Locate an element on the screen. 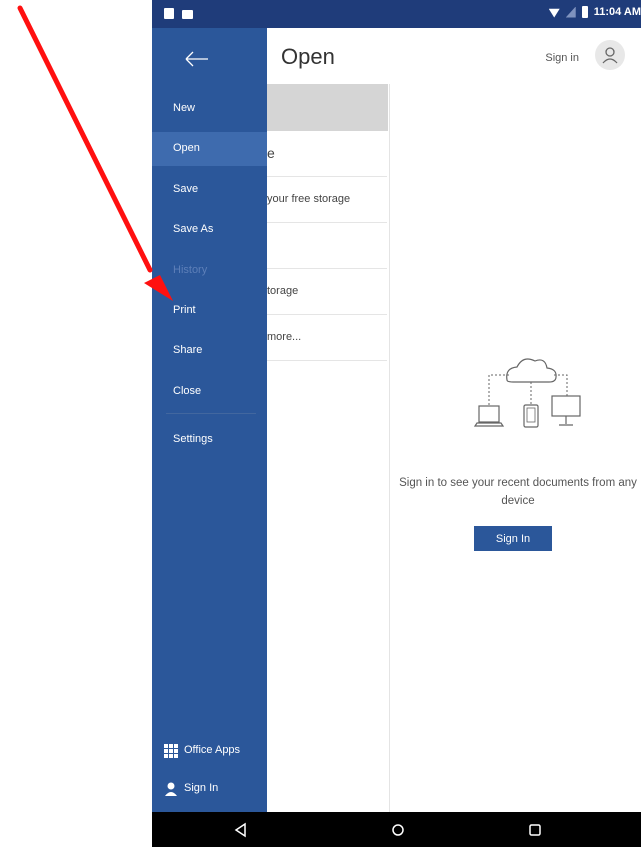 Image resolution: width=641 pixels, height=847 pixels. nav-item-save: Save is located at coordinates (209, 190).